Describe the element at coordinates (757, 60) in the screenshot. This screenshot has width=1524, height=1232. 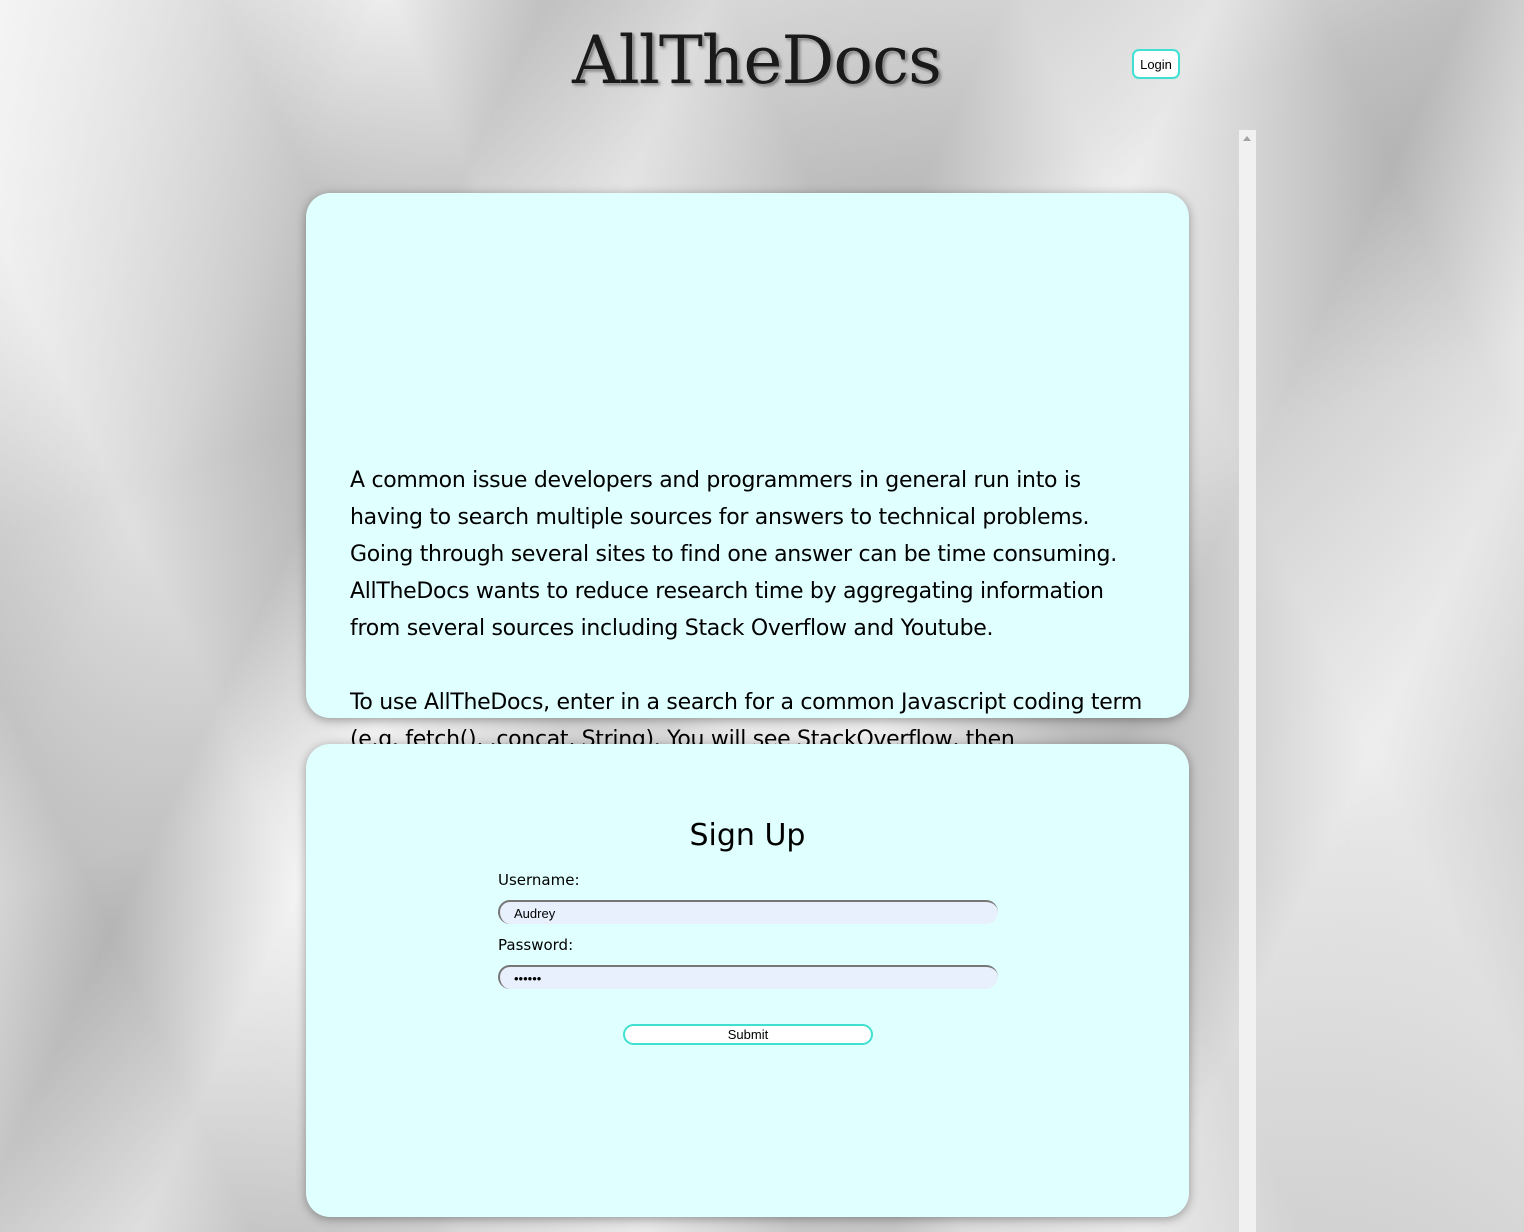
I see `site-title: AllTheDocs` at that location.